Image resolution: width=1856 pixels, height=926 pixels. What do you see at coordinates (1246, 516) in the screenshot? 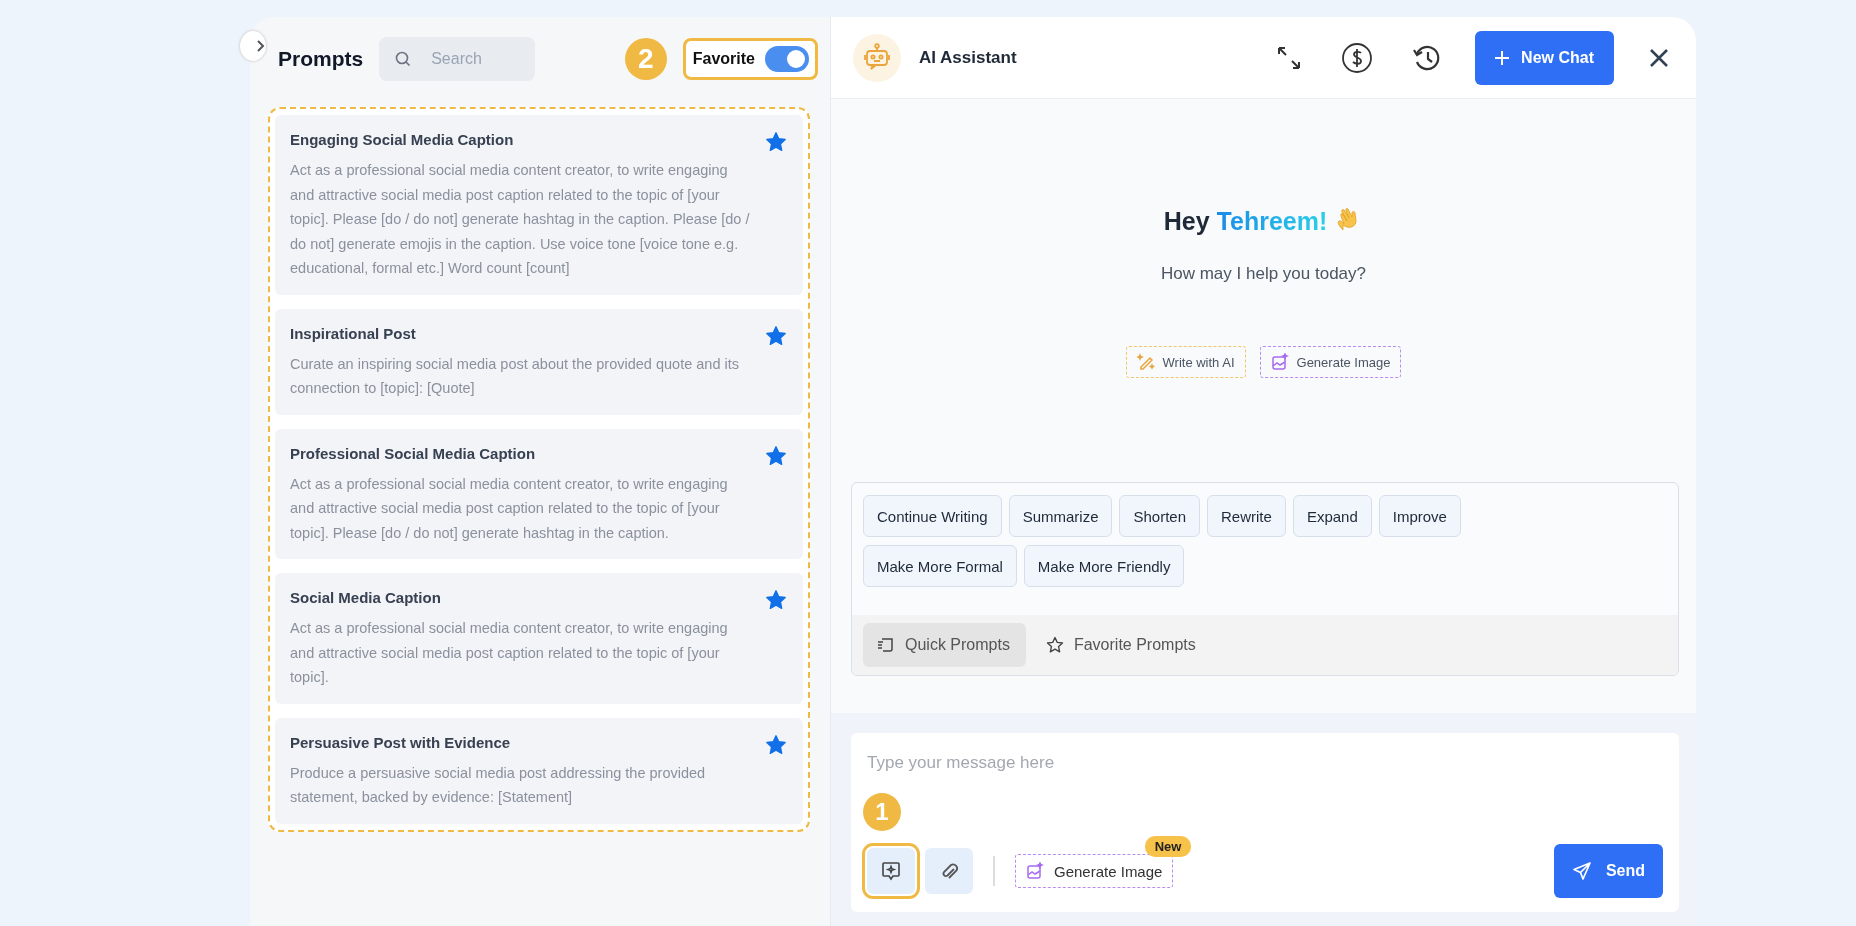
I see `quick-action-button: Rewrite` at bounding box center [1246, 516].